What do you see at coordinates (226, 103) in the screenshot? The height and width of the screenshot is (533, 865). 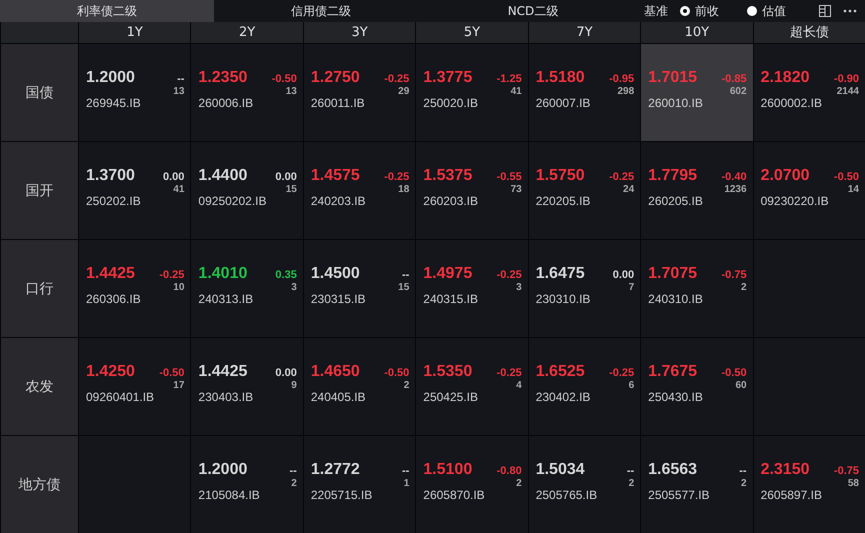 I see `bond-code: 260006.IB` at bounding box center [226, 103].